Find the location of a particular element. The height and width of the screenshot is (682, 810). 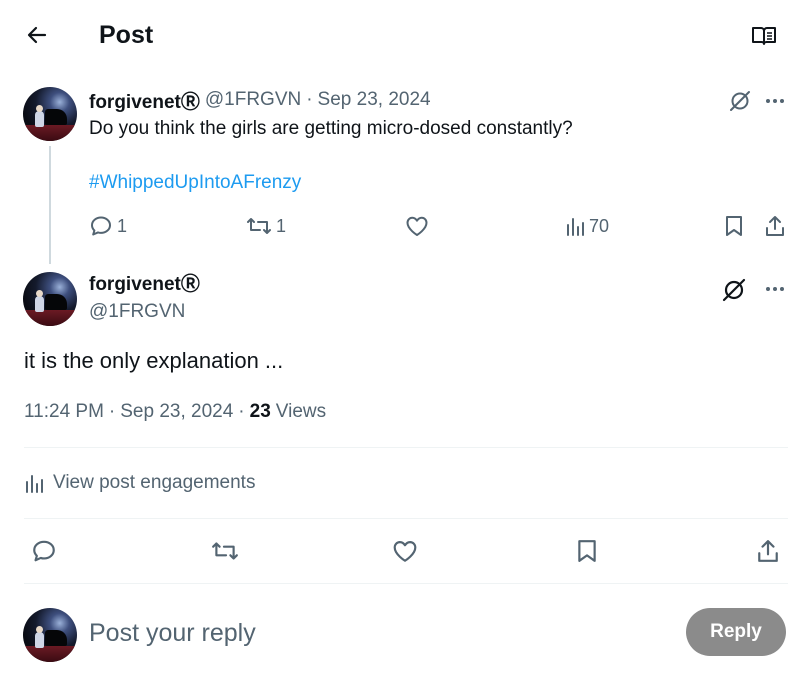

view-engagements-link: View post engagements is located at coordinates (139, 483).